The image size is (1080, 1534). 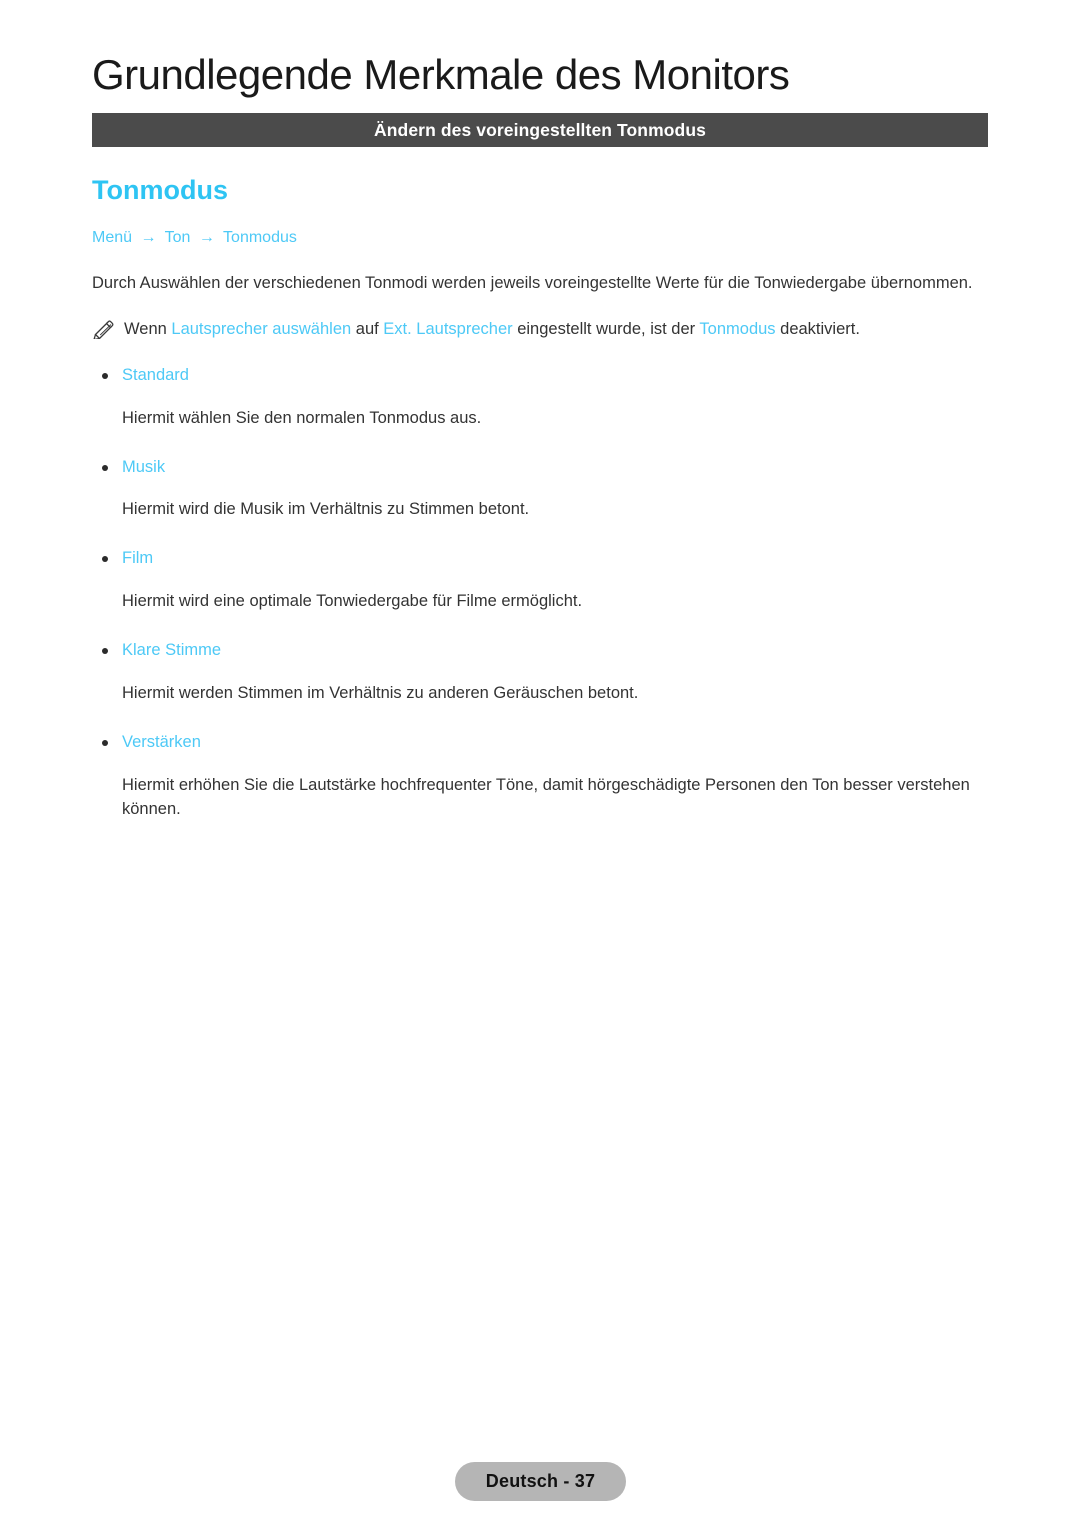 I want to click on note-text-1: Wenn, so click(x=148, y=328).